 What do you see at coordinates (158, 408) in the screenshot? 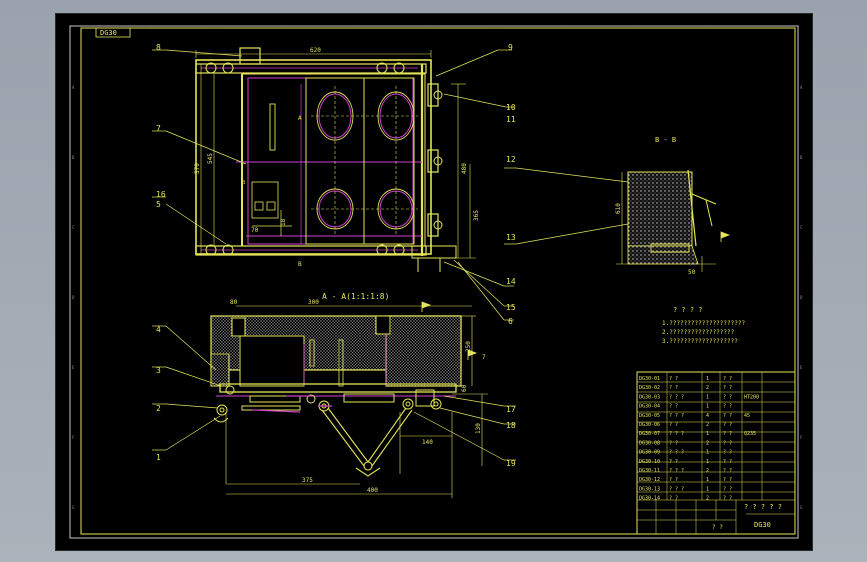
I see `callout-2: 2` at bounding box center [158, 408].